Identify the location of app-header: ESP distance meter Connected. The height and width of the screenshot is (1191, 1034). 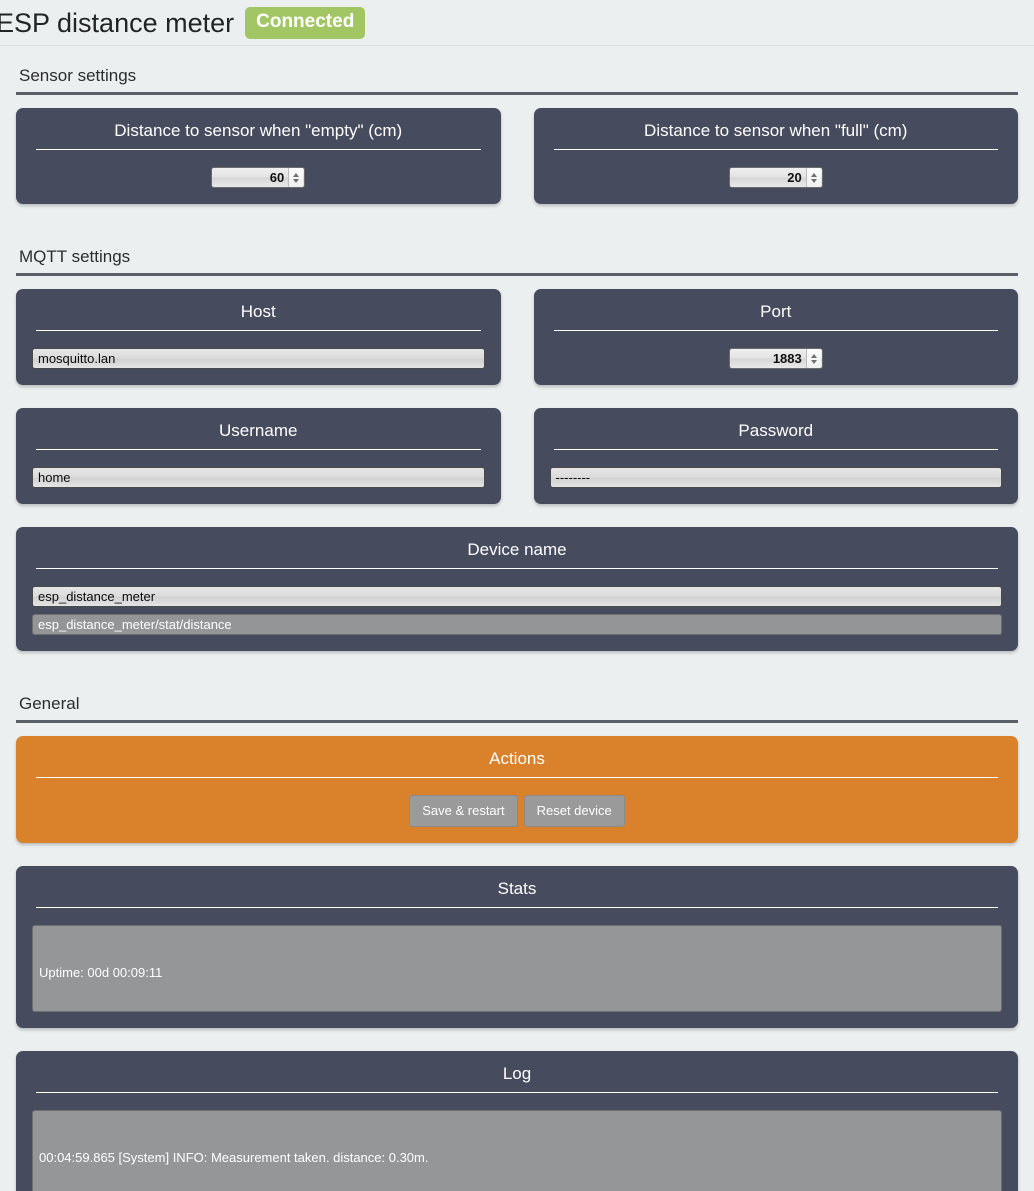
(517, 23).